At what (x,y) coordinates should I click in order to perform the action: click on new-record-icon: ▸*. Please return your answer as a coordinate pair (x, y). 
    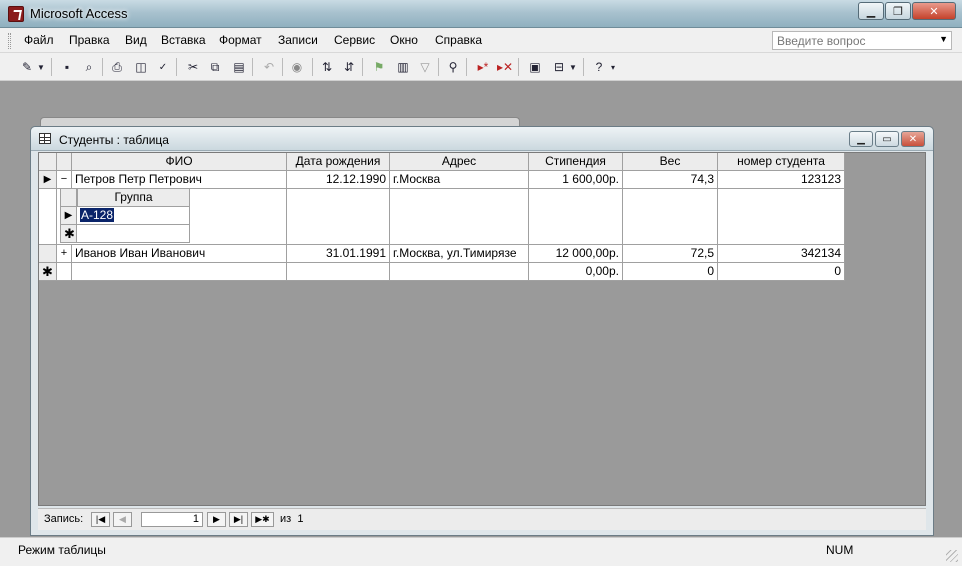
    Looking at the image, I should click on (483, 67).